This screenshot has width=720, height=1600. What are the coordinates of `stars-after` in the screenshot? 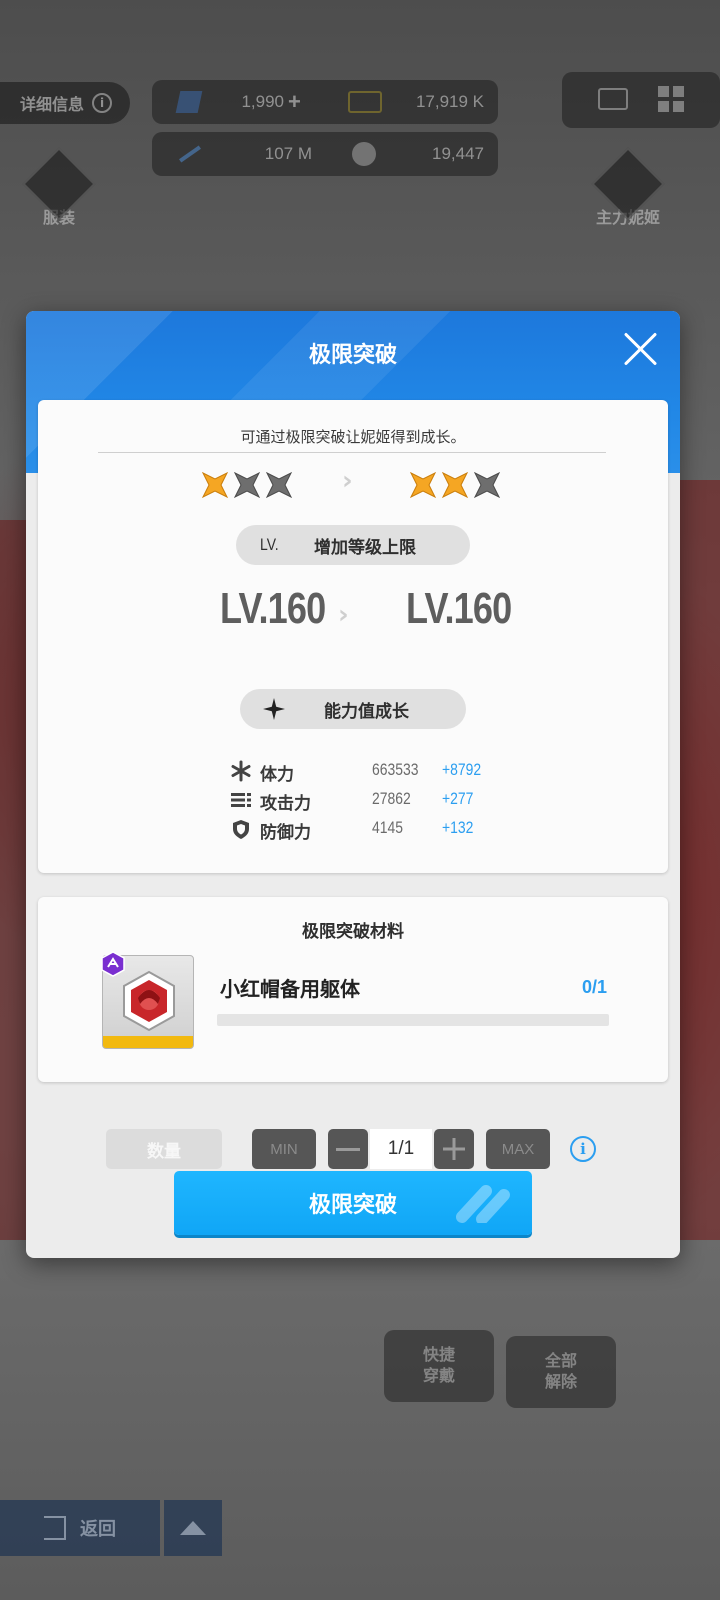 It's located at (455, 485).